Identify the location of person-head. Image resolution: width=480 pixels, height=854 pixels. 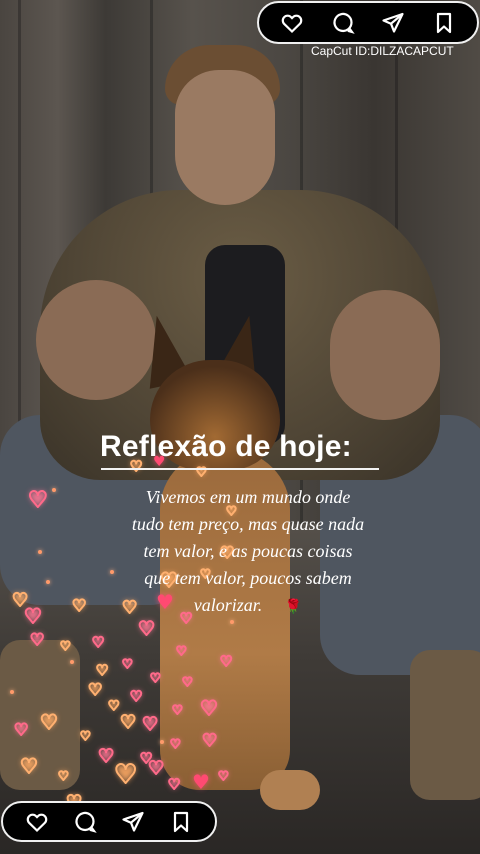
(225, 137).